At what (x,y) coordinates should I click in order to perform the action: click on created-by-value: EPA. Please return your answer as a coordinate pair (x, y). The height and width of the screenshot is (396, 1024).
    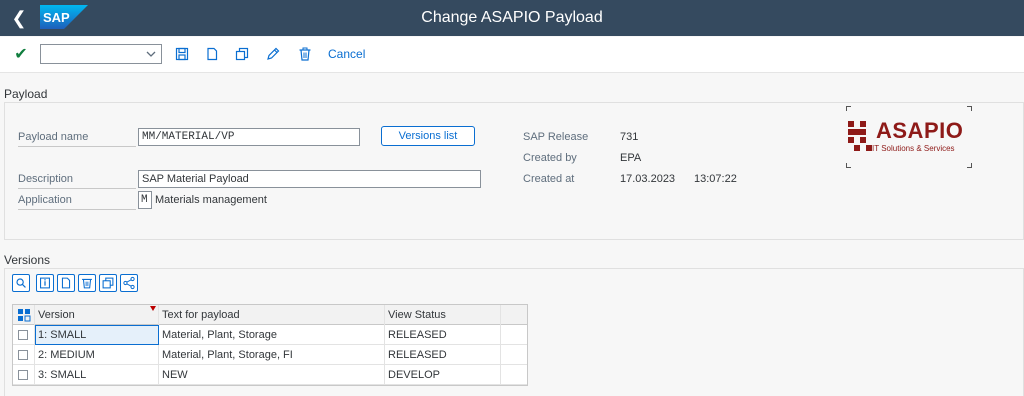
    Looking at the image, I should click on (631, 158).